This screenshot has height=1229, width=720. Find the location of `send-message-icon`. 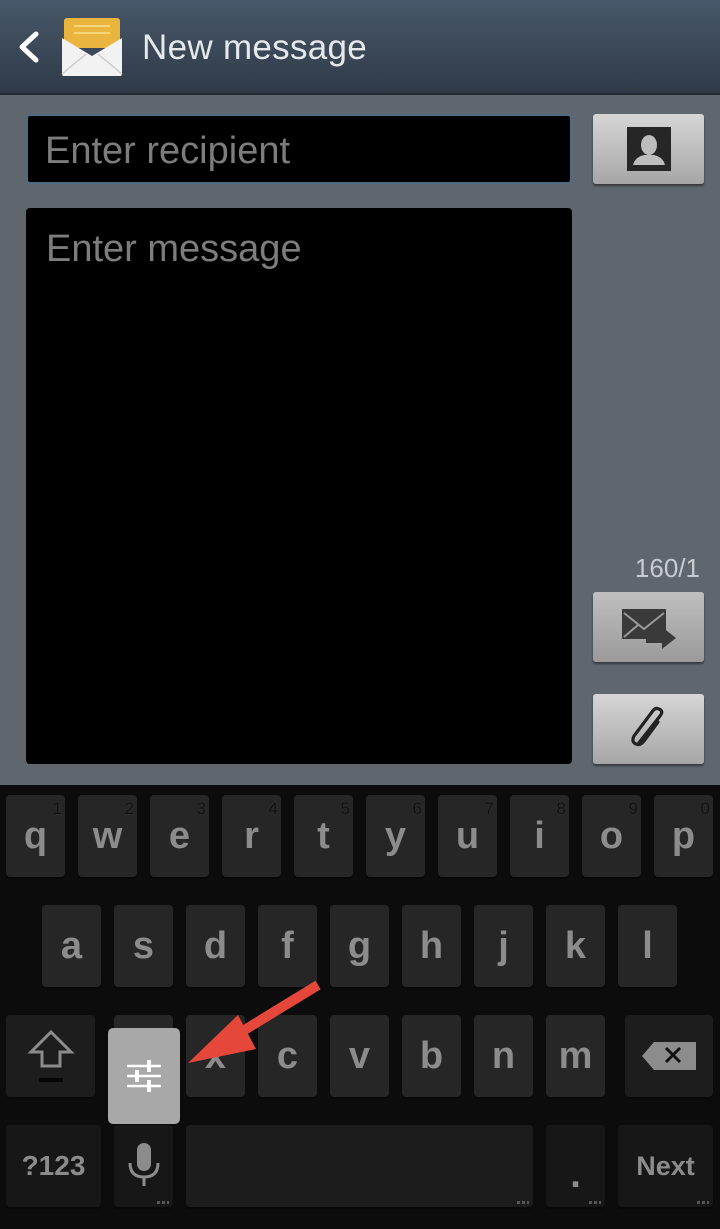

send-message-icon is located at coordinates (648, 629).